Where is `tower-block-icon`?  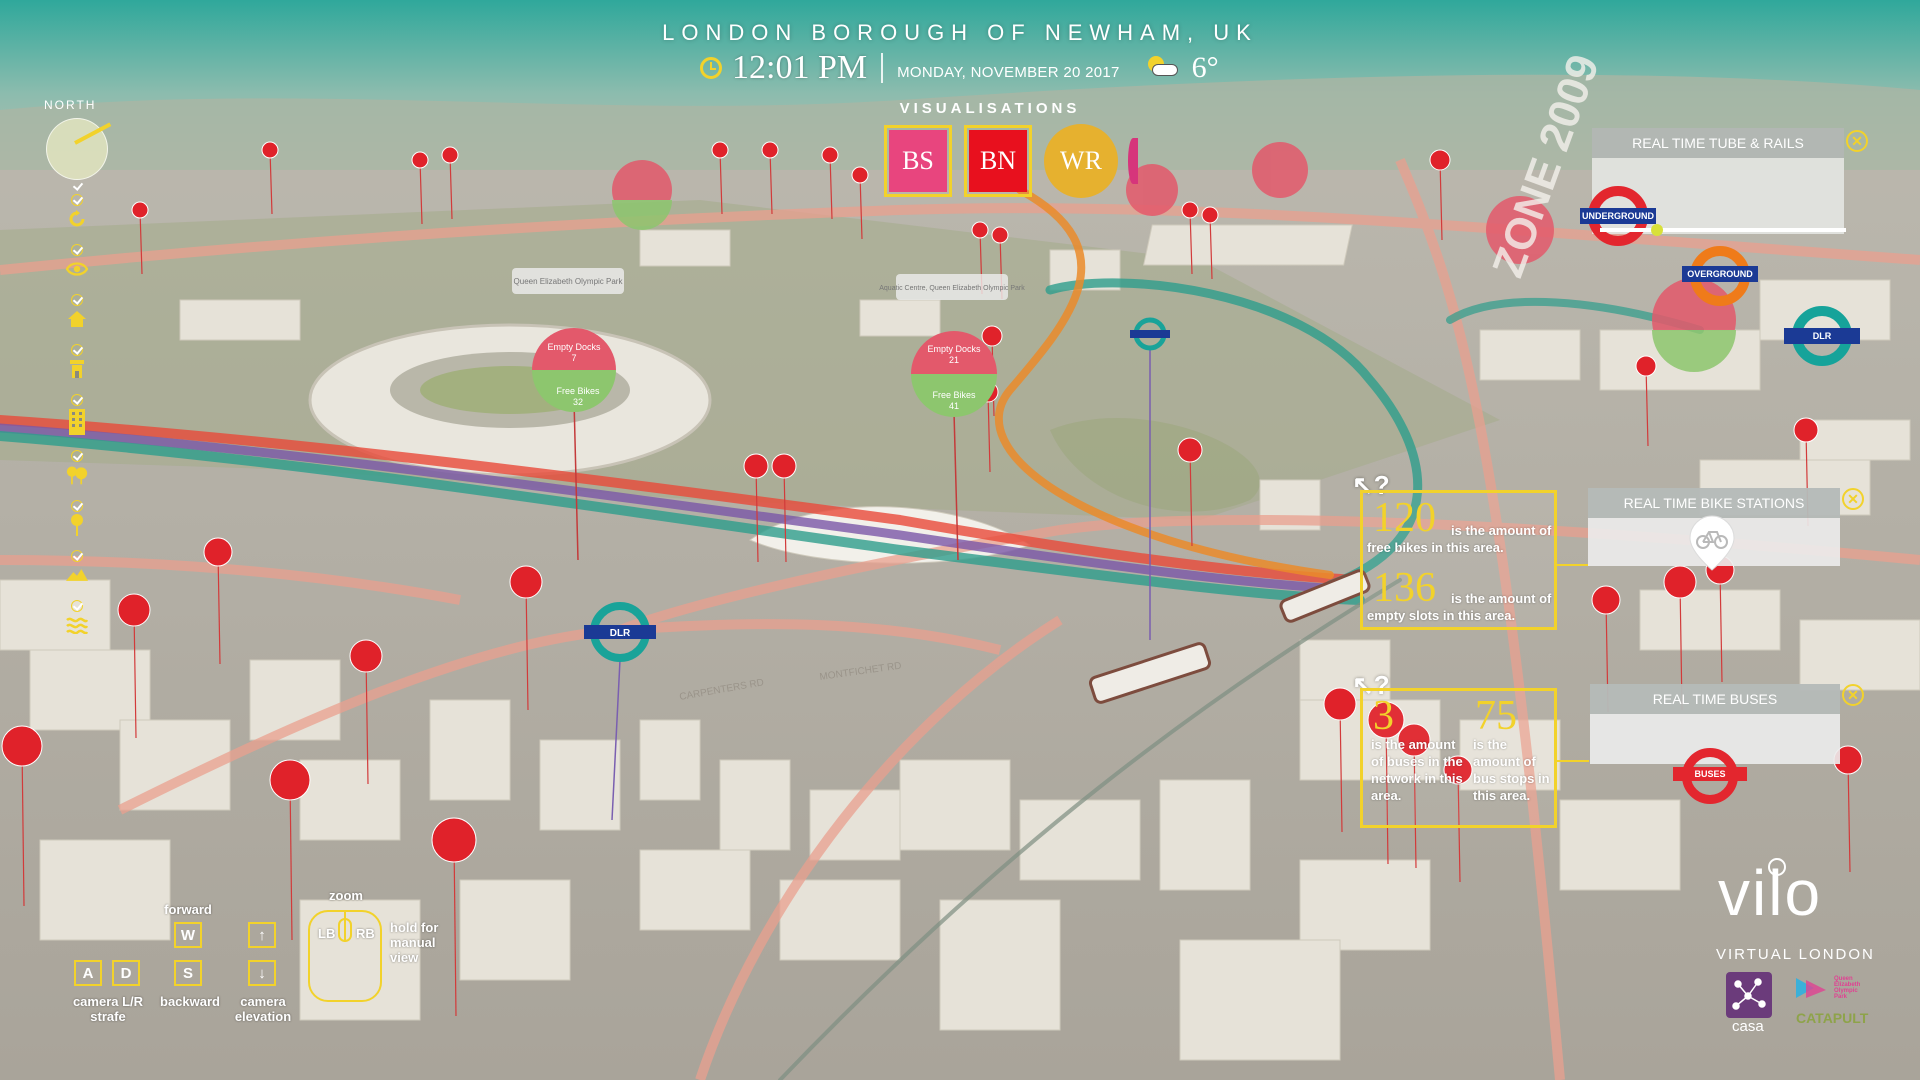
tower-block-icon is located at coordinates (77, 422).